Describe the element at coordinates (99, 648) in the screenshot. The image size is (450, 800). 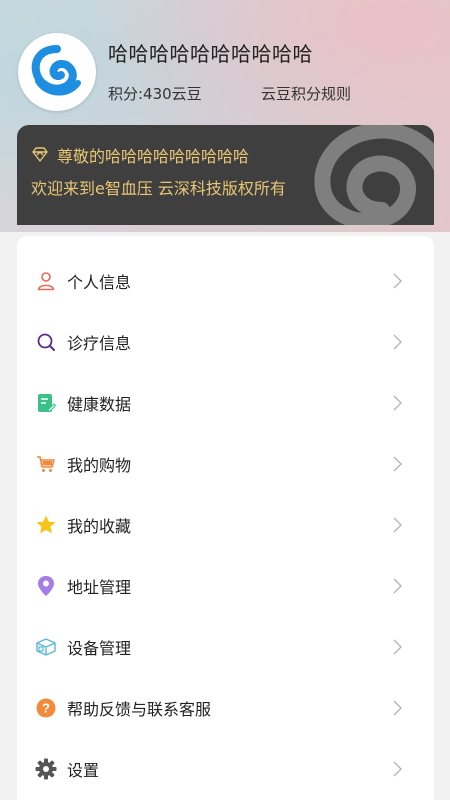
I see `menu-item-label: 设备管理` at that location.